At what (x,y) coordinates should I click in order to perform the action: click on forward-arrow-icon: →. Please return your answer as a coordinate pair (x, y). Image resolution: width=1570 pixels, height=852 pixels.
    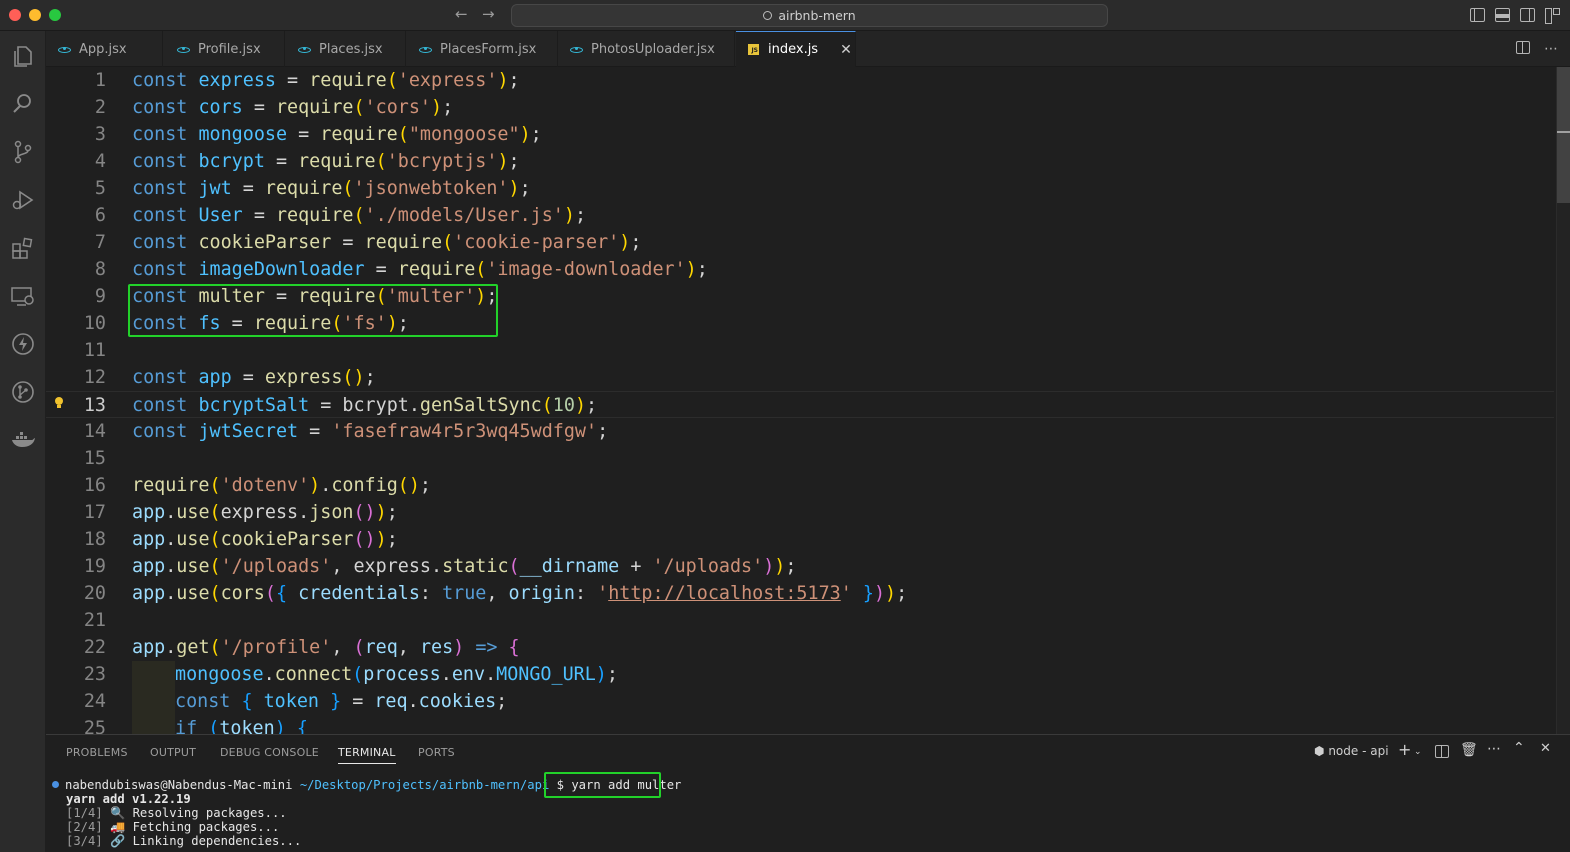
    Looking at the image, I should click on (488, 14).